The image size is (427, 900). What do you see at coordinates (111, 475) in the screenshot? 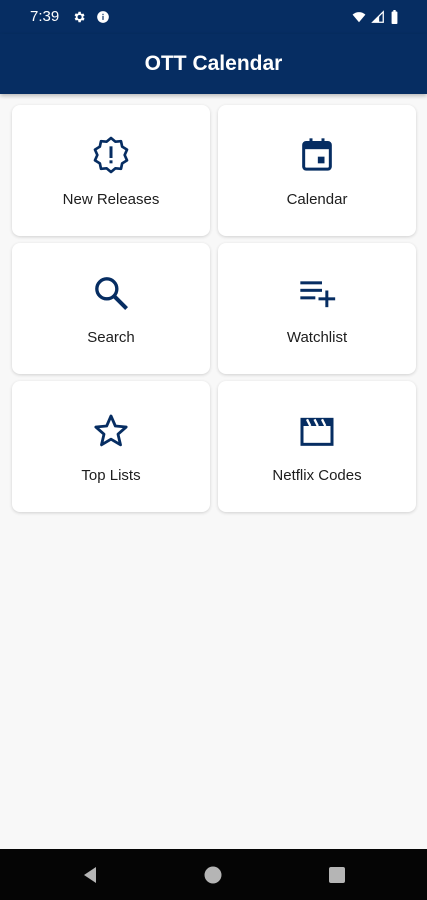
I see `tile-label: Top Lists` at bounding box center [111, 475].